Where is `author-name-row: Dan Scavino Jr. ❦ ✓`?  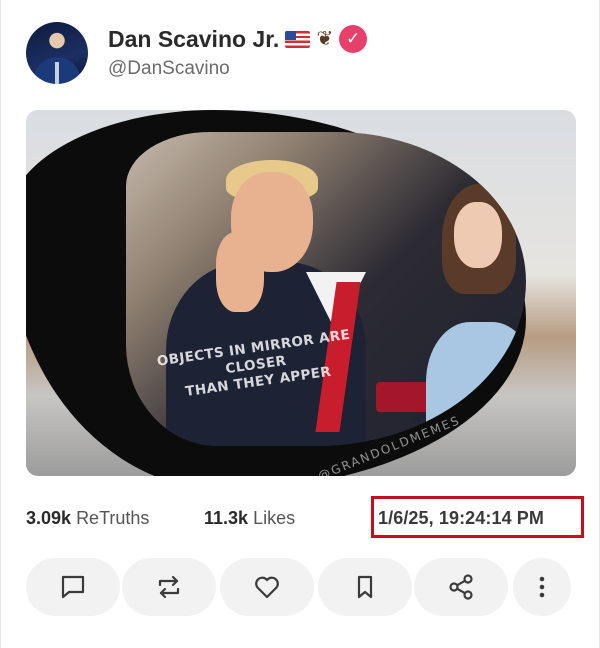 author-name-row: Dan Scavino Jr. ❦ ✓ is located at coordinates (238, 39).